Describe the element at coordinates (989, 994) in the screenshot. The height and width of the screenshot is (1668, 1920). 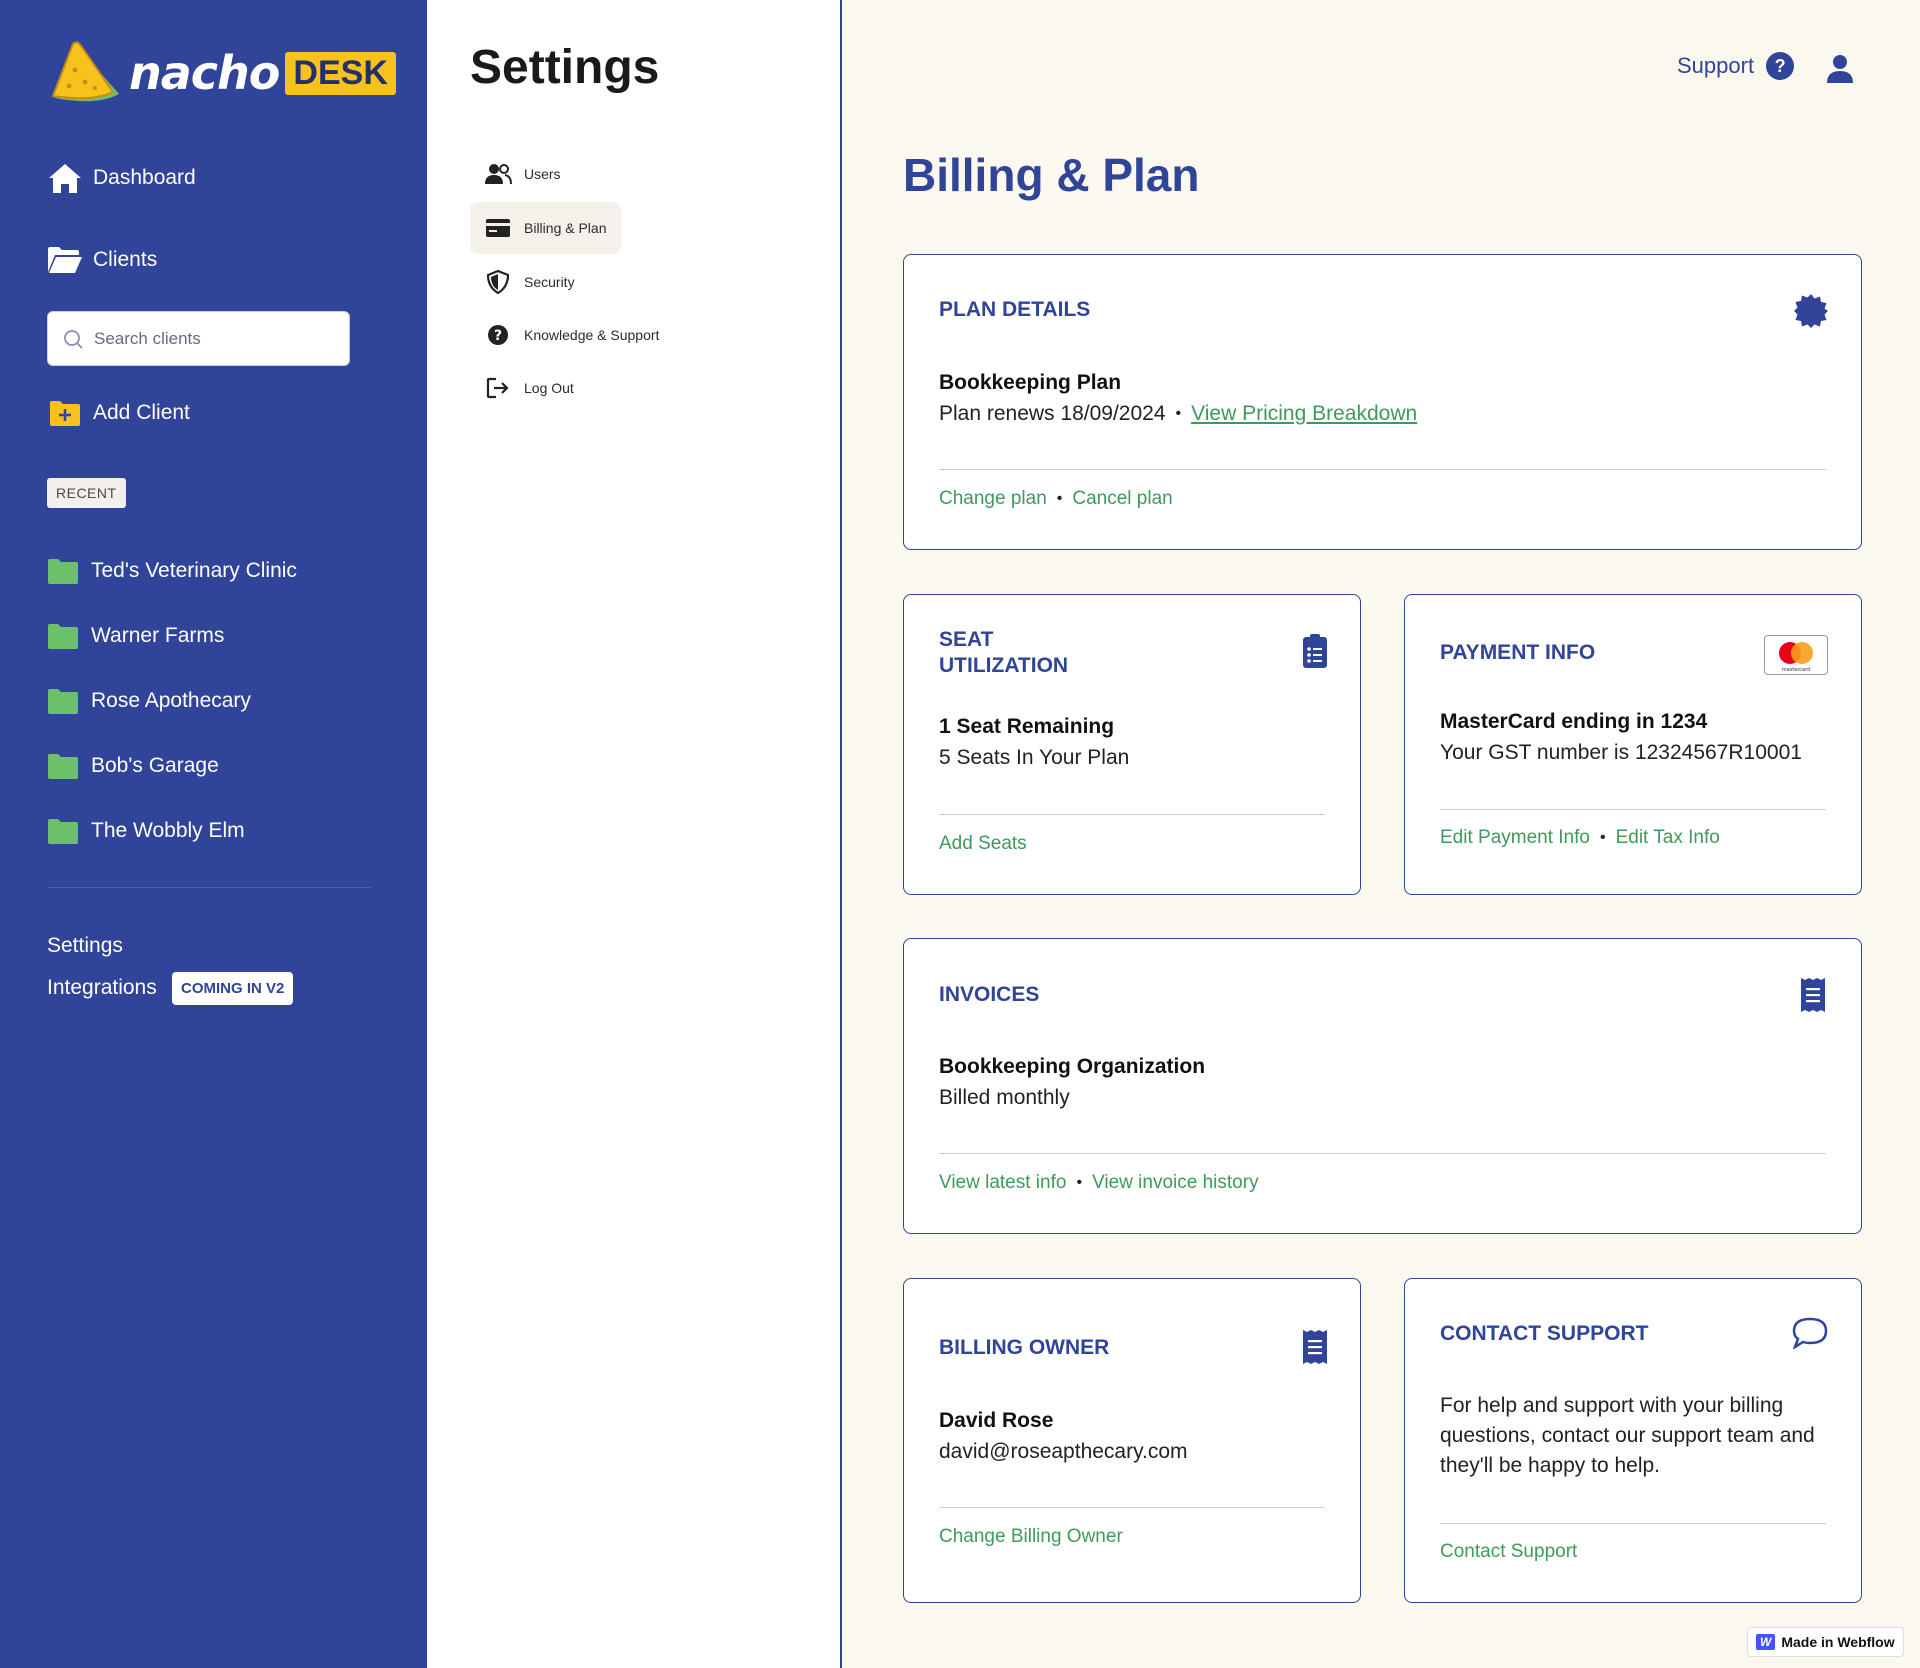
I see `card-title: INVOICES` at that location.